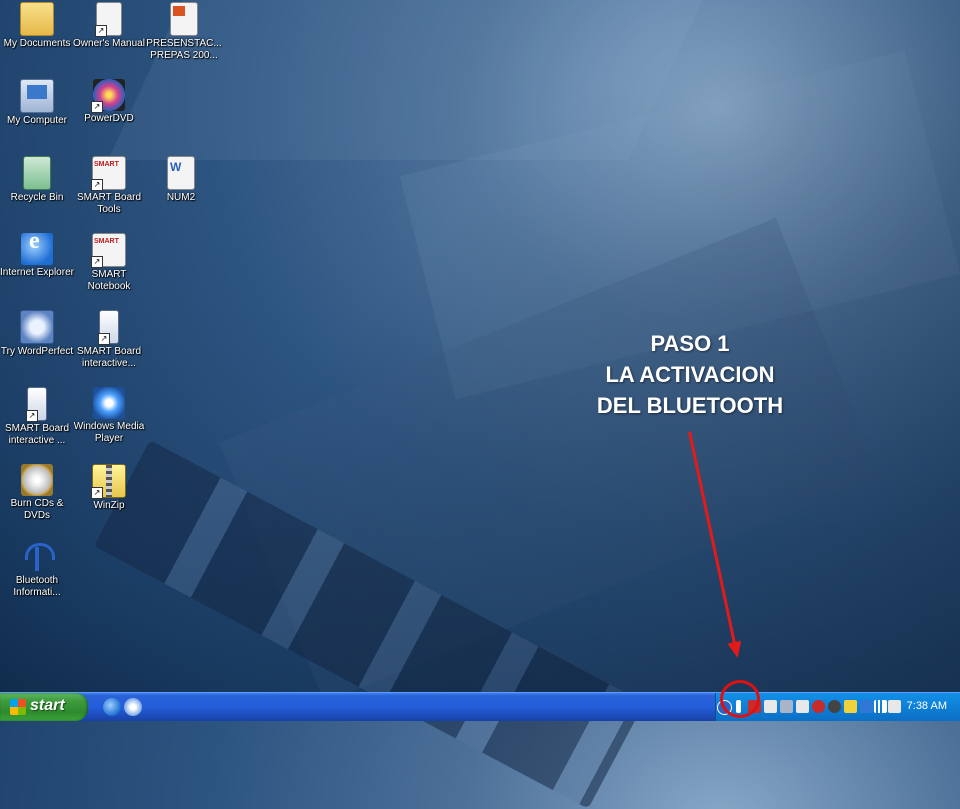 This screenshot has height=809, width=960. Describe the element at coordinates (109, 280) in the screenshot. I see `desktop-icon-label: SMART Notebook` at that location.